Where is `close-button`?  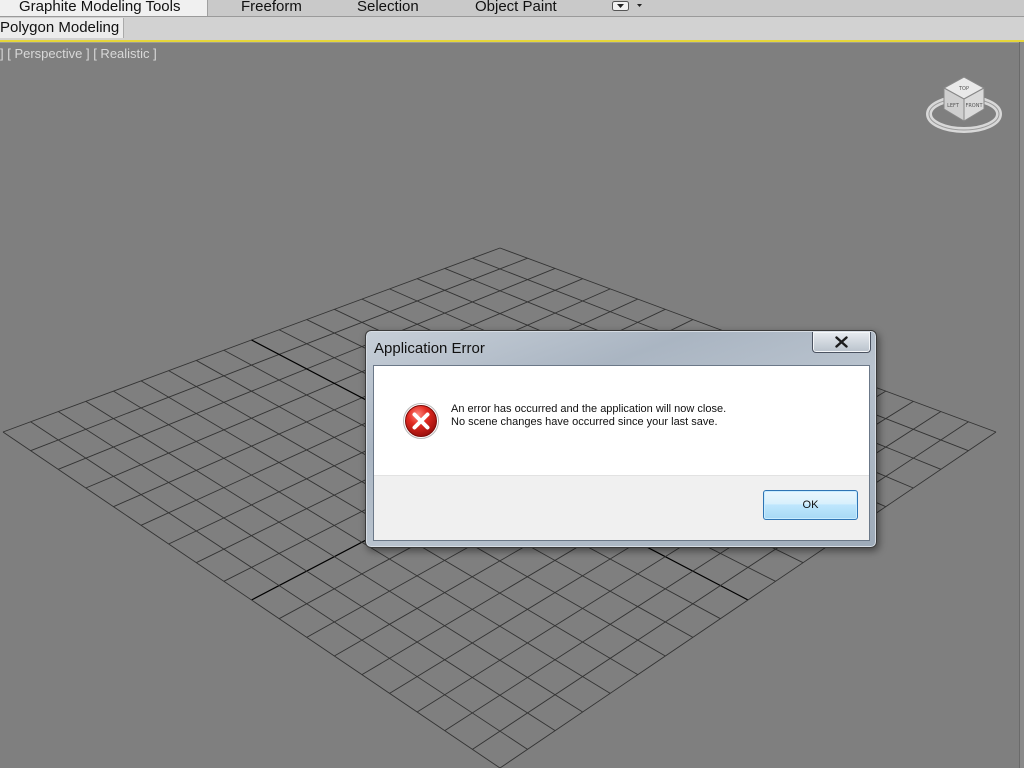
close-button is located at coordinates (841, 342).